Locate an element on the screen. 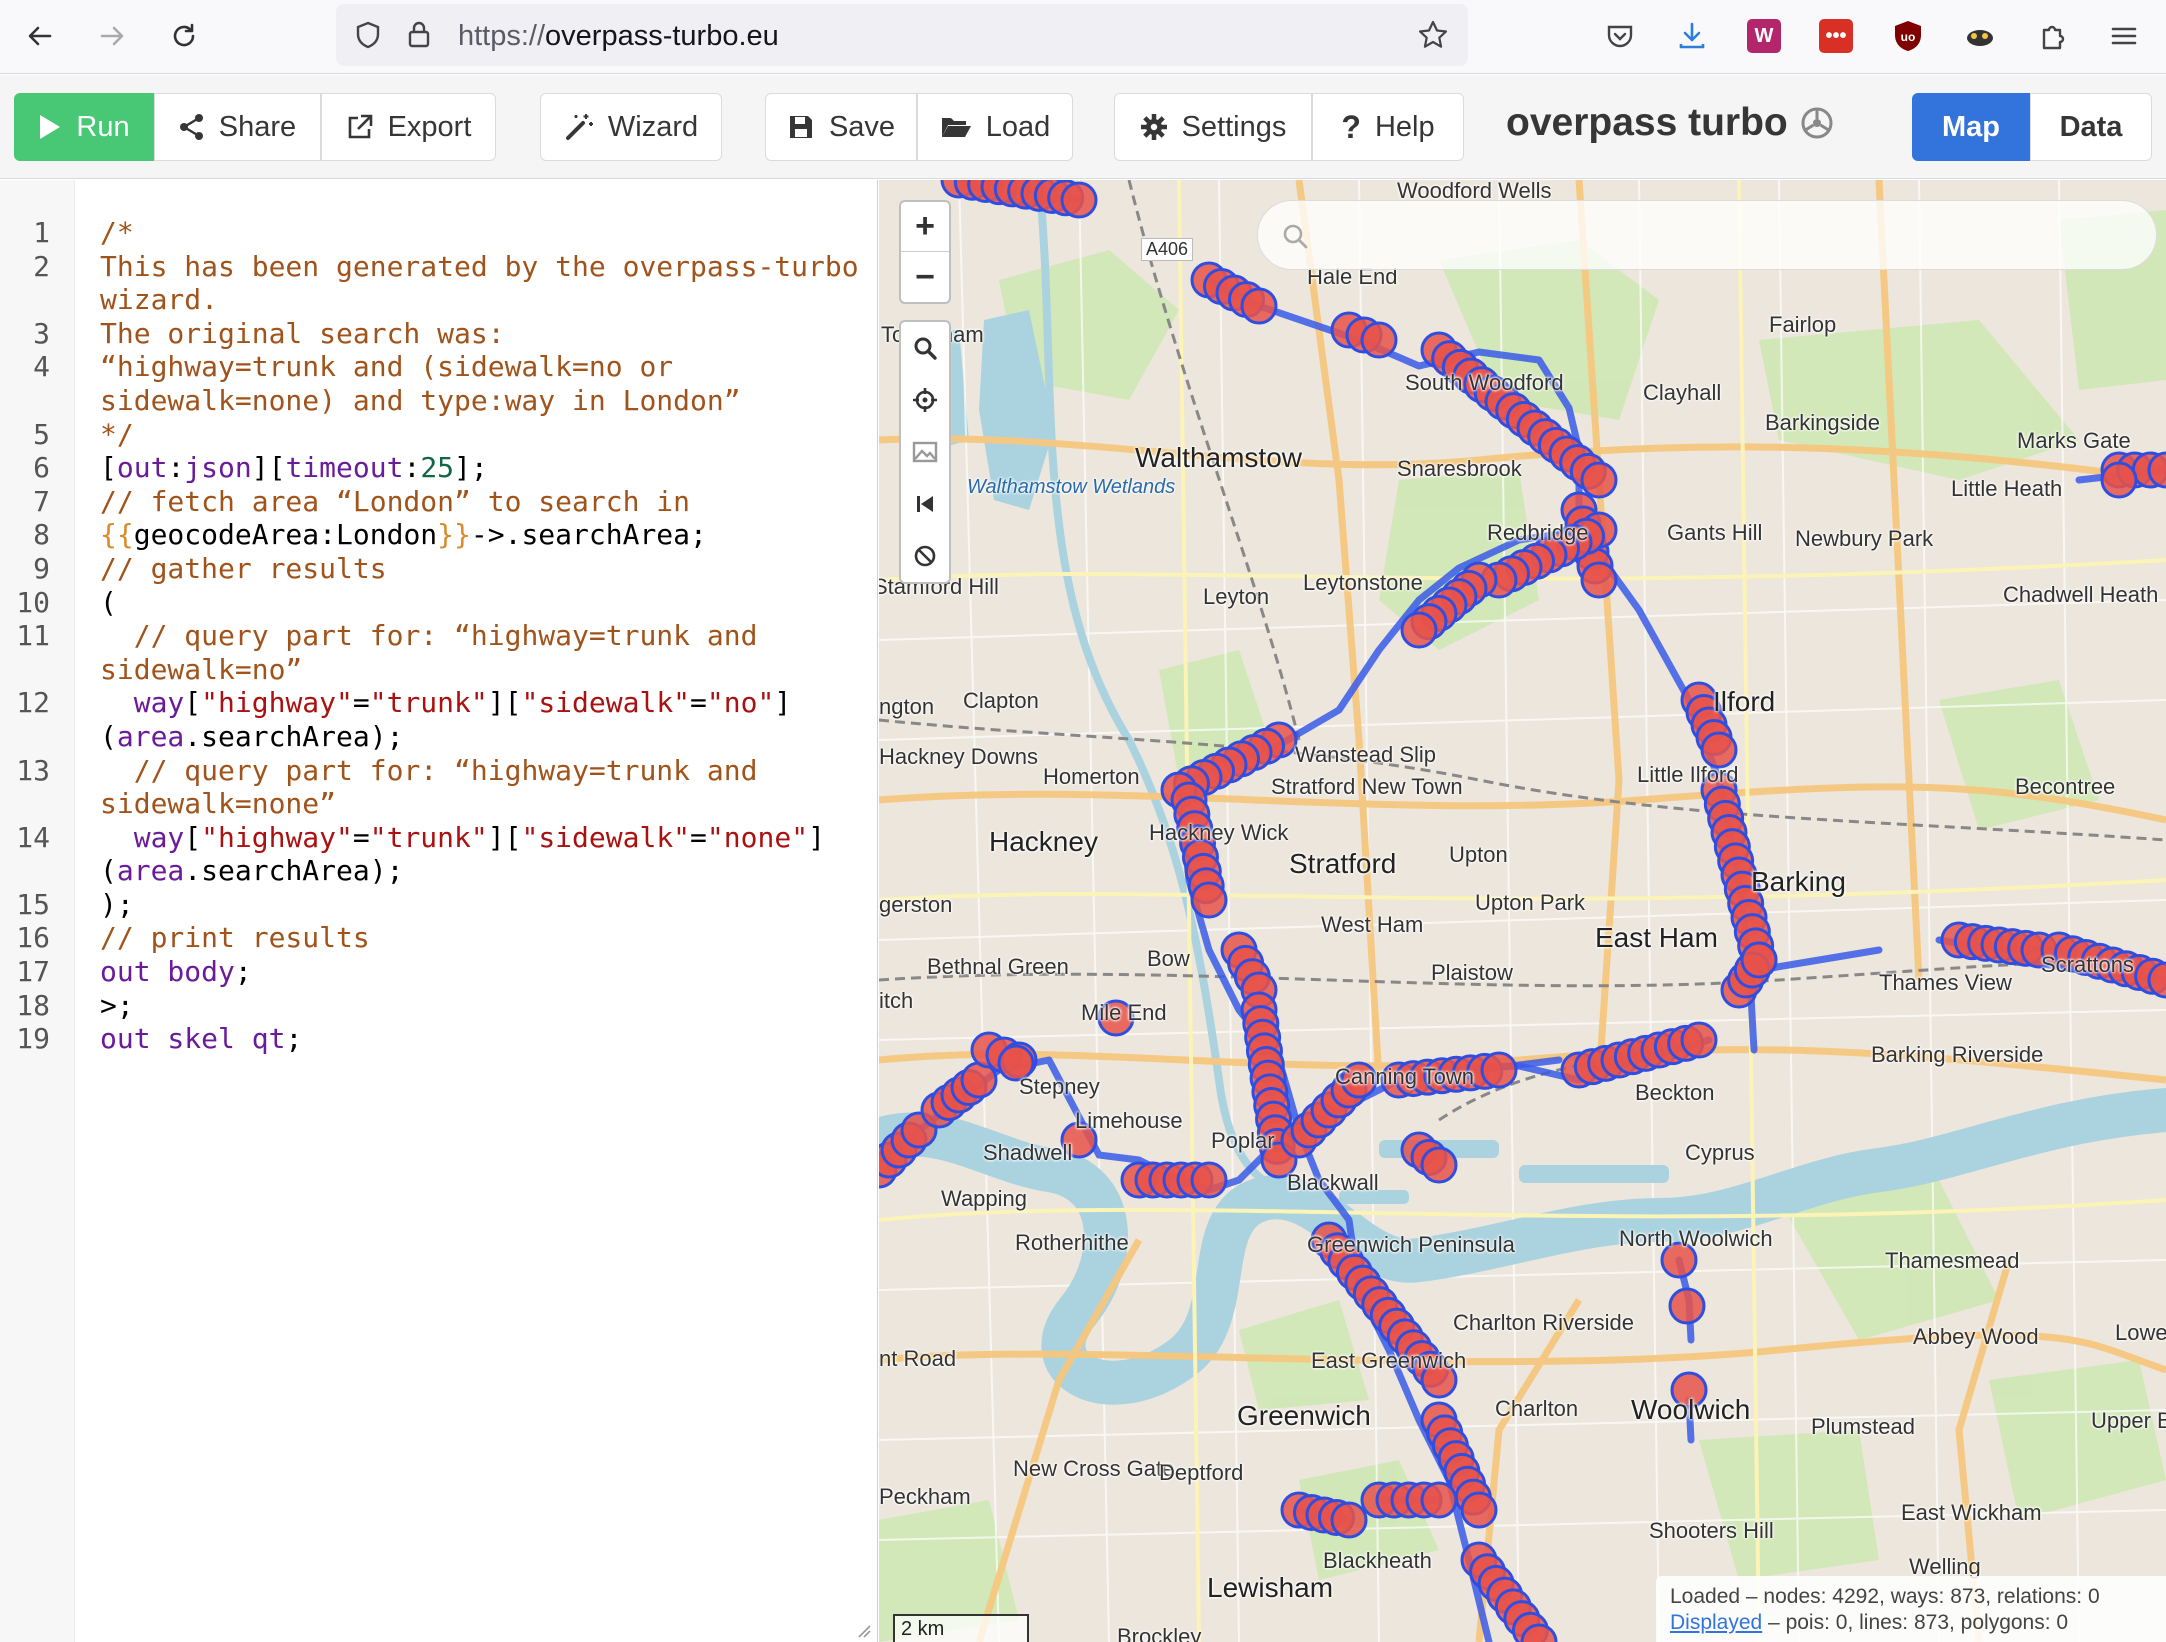  extension-animal-icon is located at coordinates (1980, 38).